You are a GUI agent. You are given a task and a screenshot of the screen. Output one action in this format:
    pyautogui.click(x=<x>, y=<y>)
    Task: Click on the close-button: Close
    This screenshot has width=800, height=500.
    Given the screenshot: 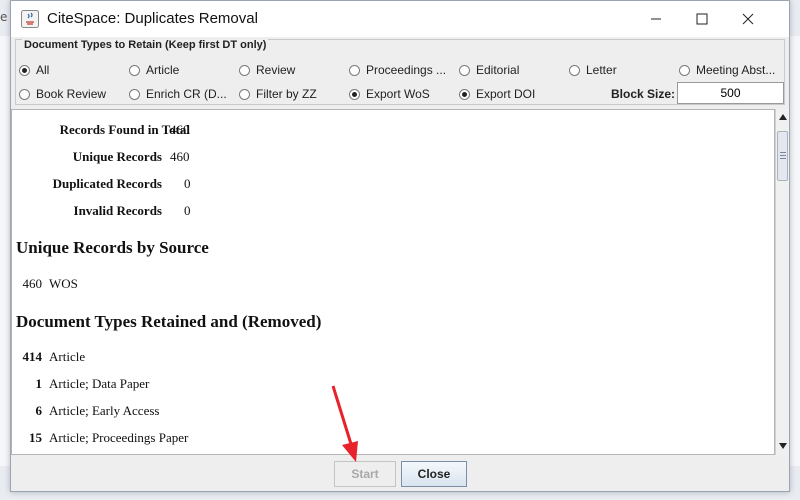 What is the action you would take?
    pyautogui.click(x=434, y=474)
    